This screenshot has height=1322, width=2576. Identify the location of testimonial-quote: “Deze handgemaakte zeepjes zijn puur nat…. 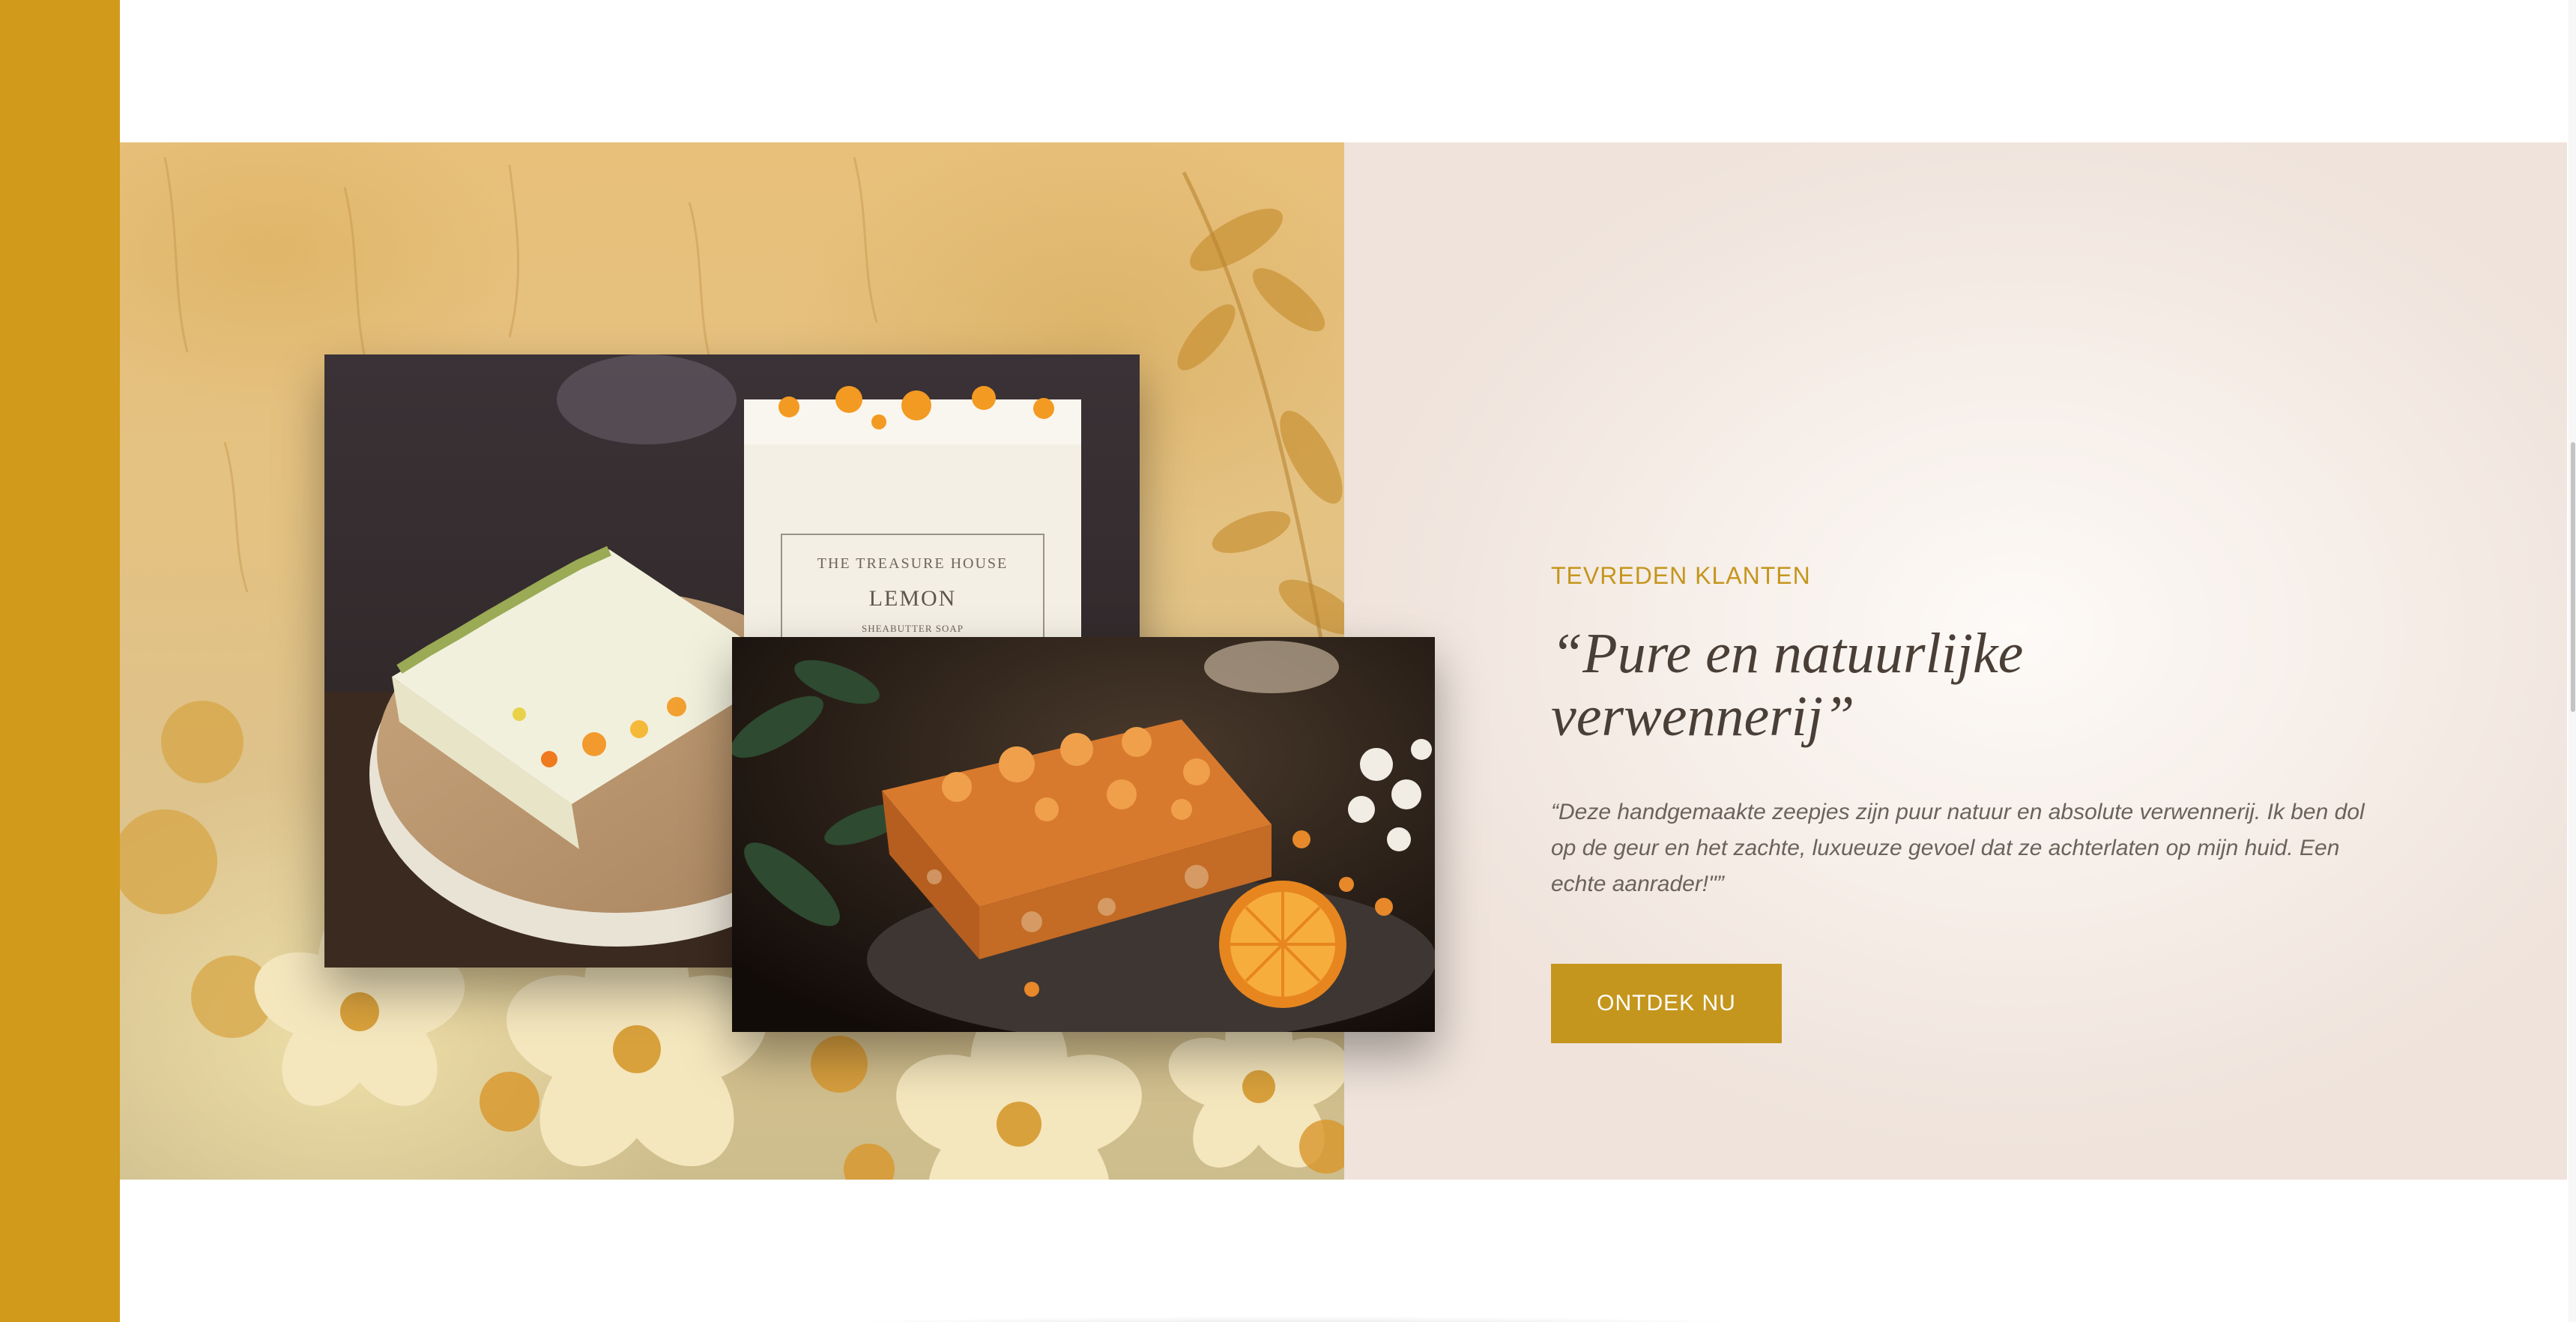
(1958, 848).